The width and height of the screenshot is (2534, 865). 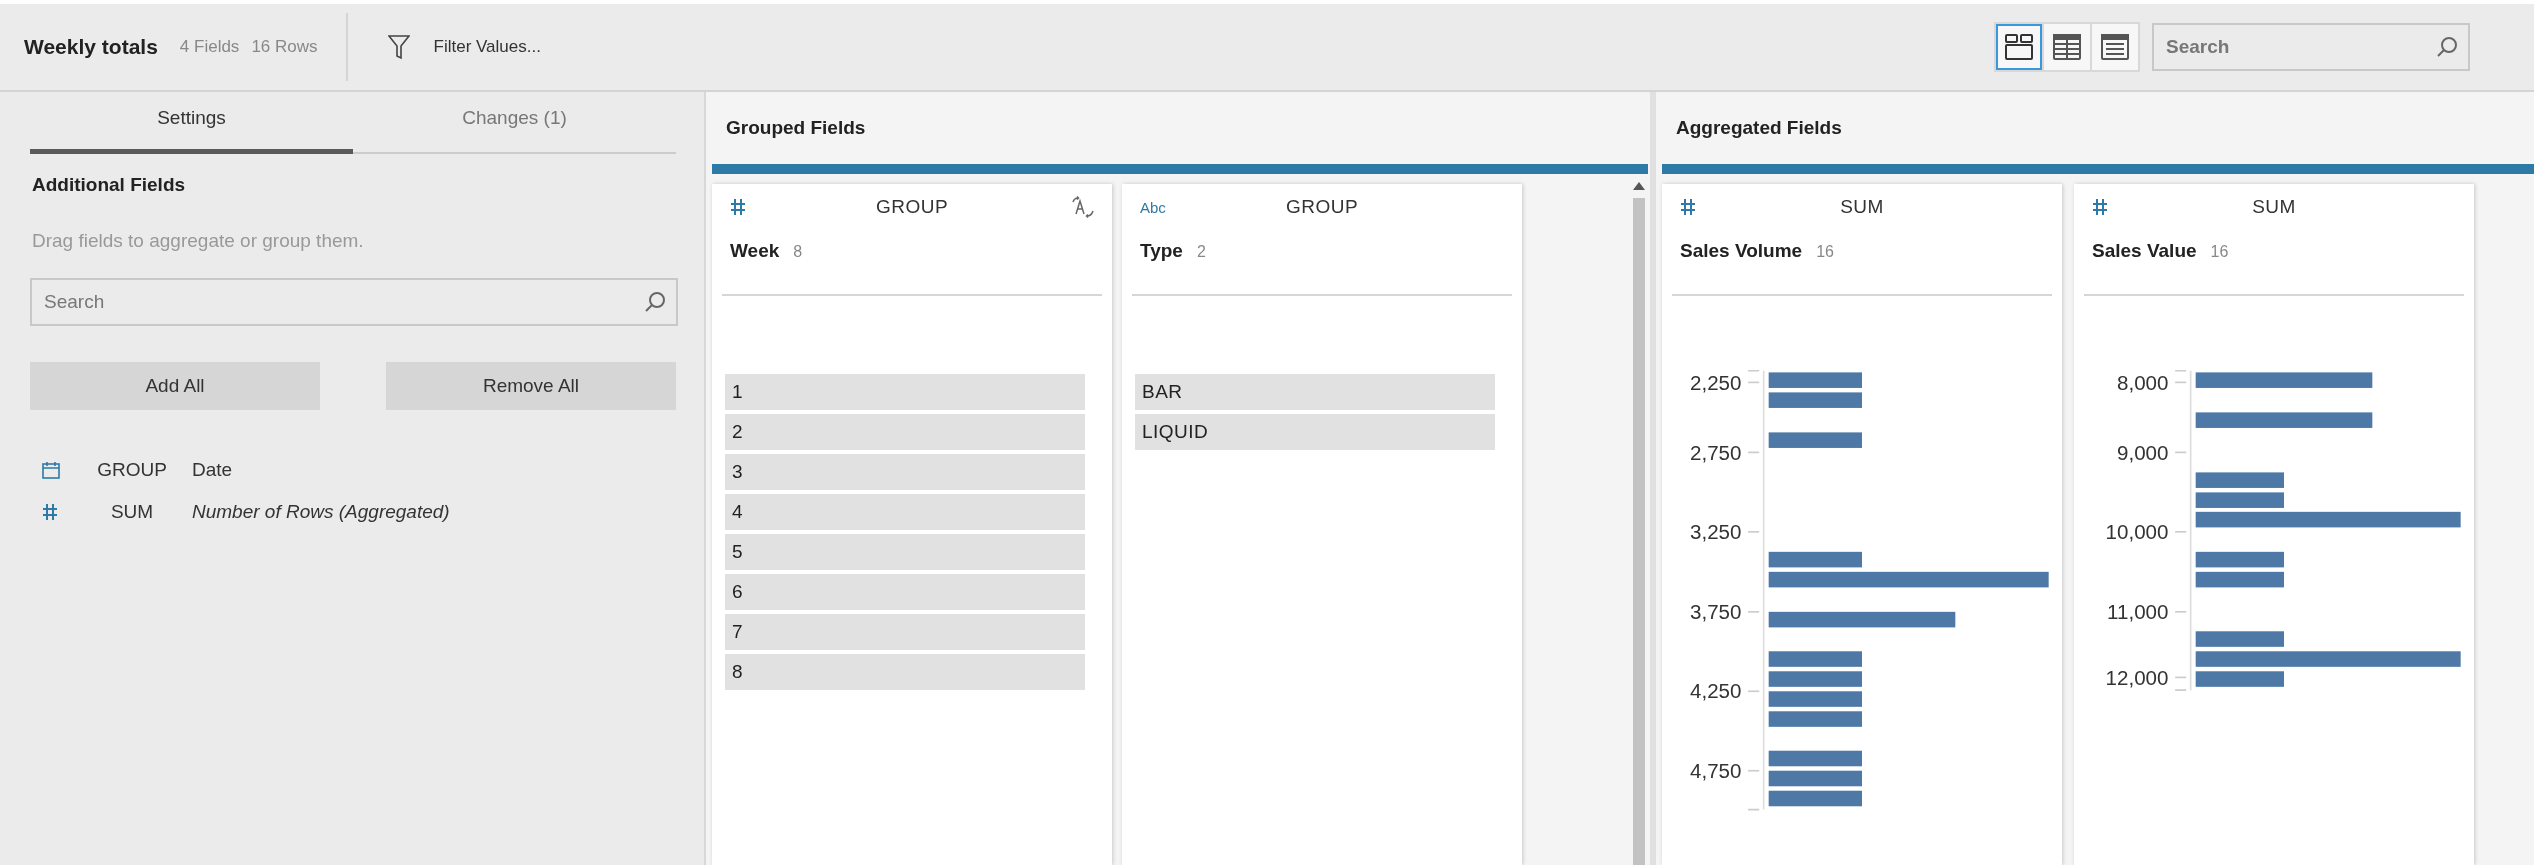 I want to click on field-name: Sales Value, so click(x=2144, y=251).